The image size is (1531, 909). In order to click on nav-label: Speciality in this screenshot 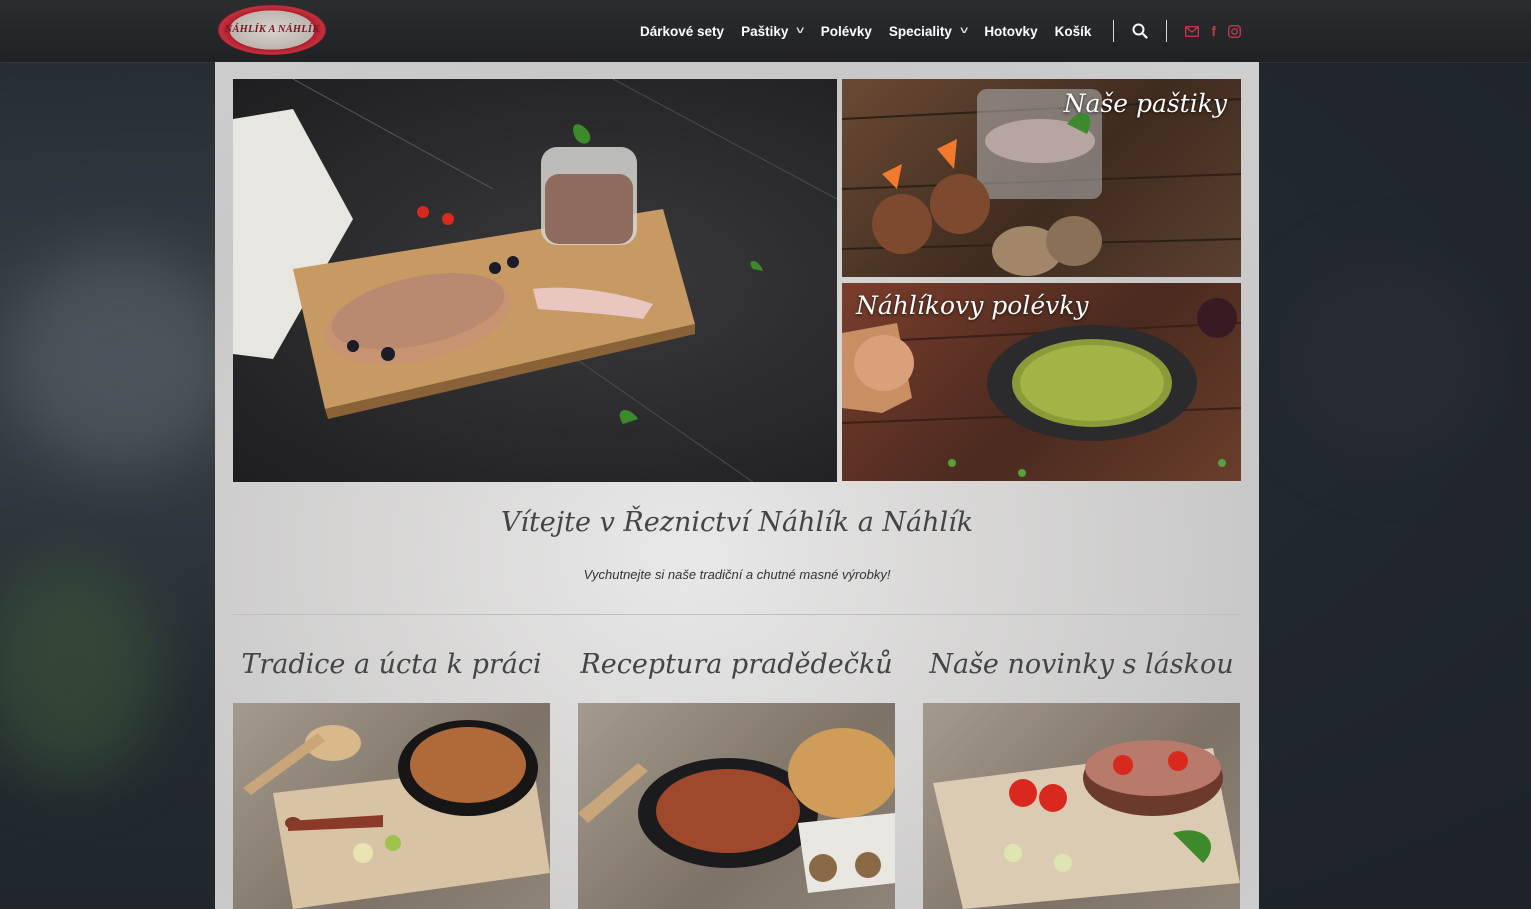, I will do `click(920, 31)`.